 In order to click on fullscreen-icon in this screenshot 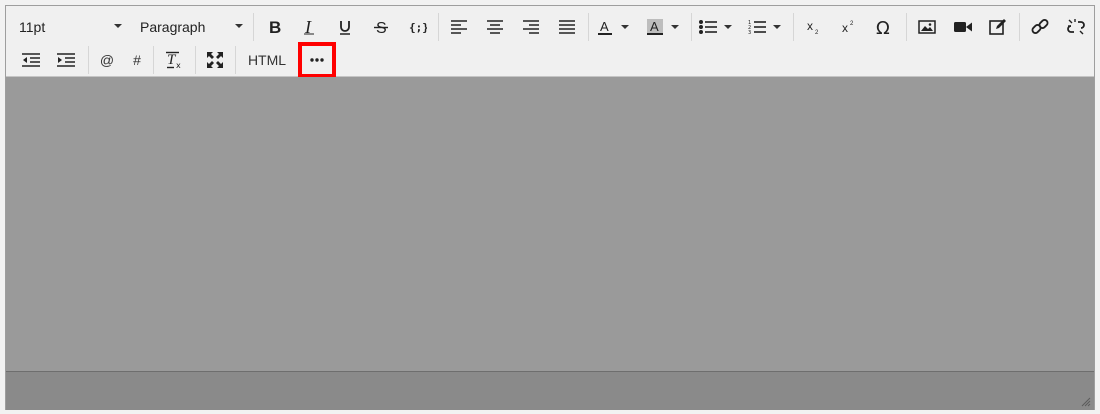, I will do `click(215, 60)`.